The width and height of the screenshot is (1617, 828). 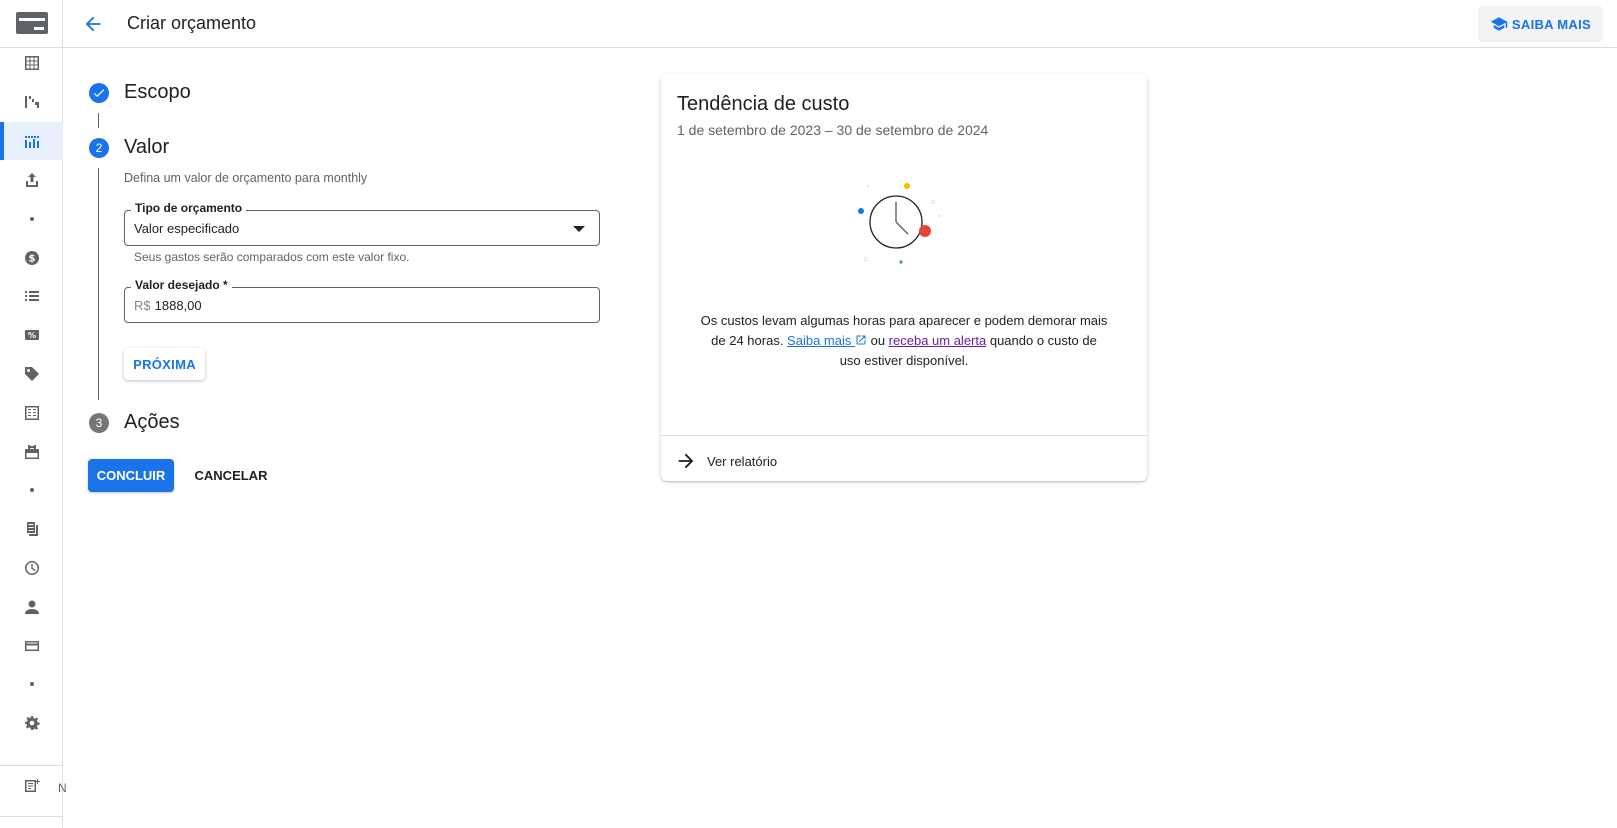 I want to click on nav-tag-icon, so click(x=31, y=374).